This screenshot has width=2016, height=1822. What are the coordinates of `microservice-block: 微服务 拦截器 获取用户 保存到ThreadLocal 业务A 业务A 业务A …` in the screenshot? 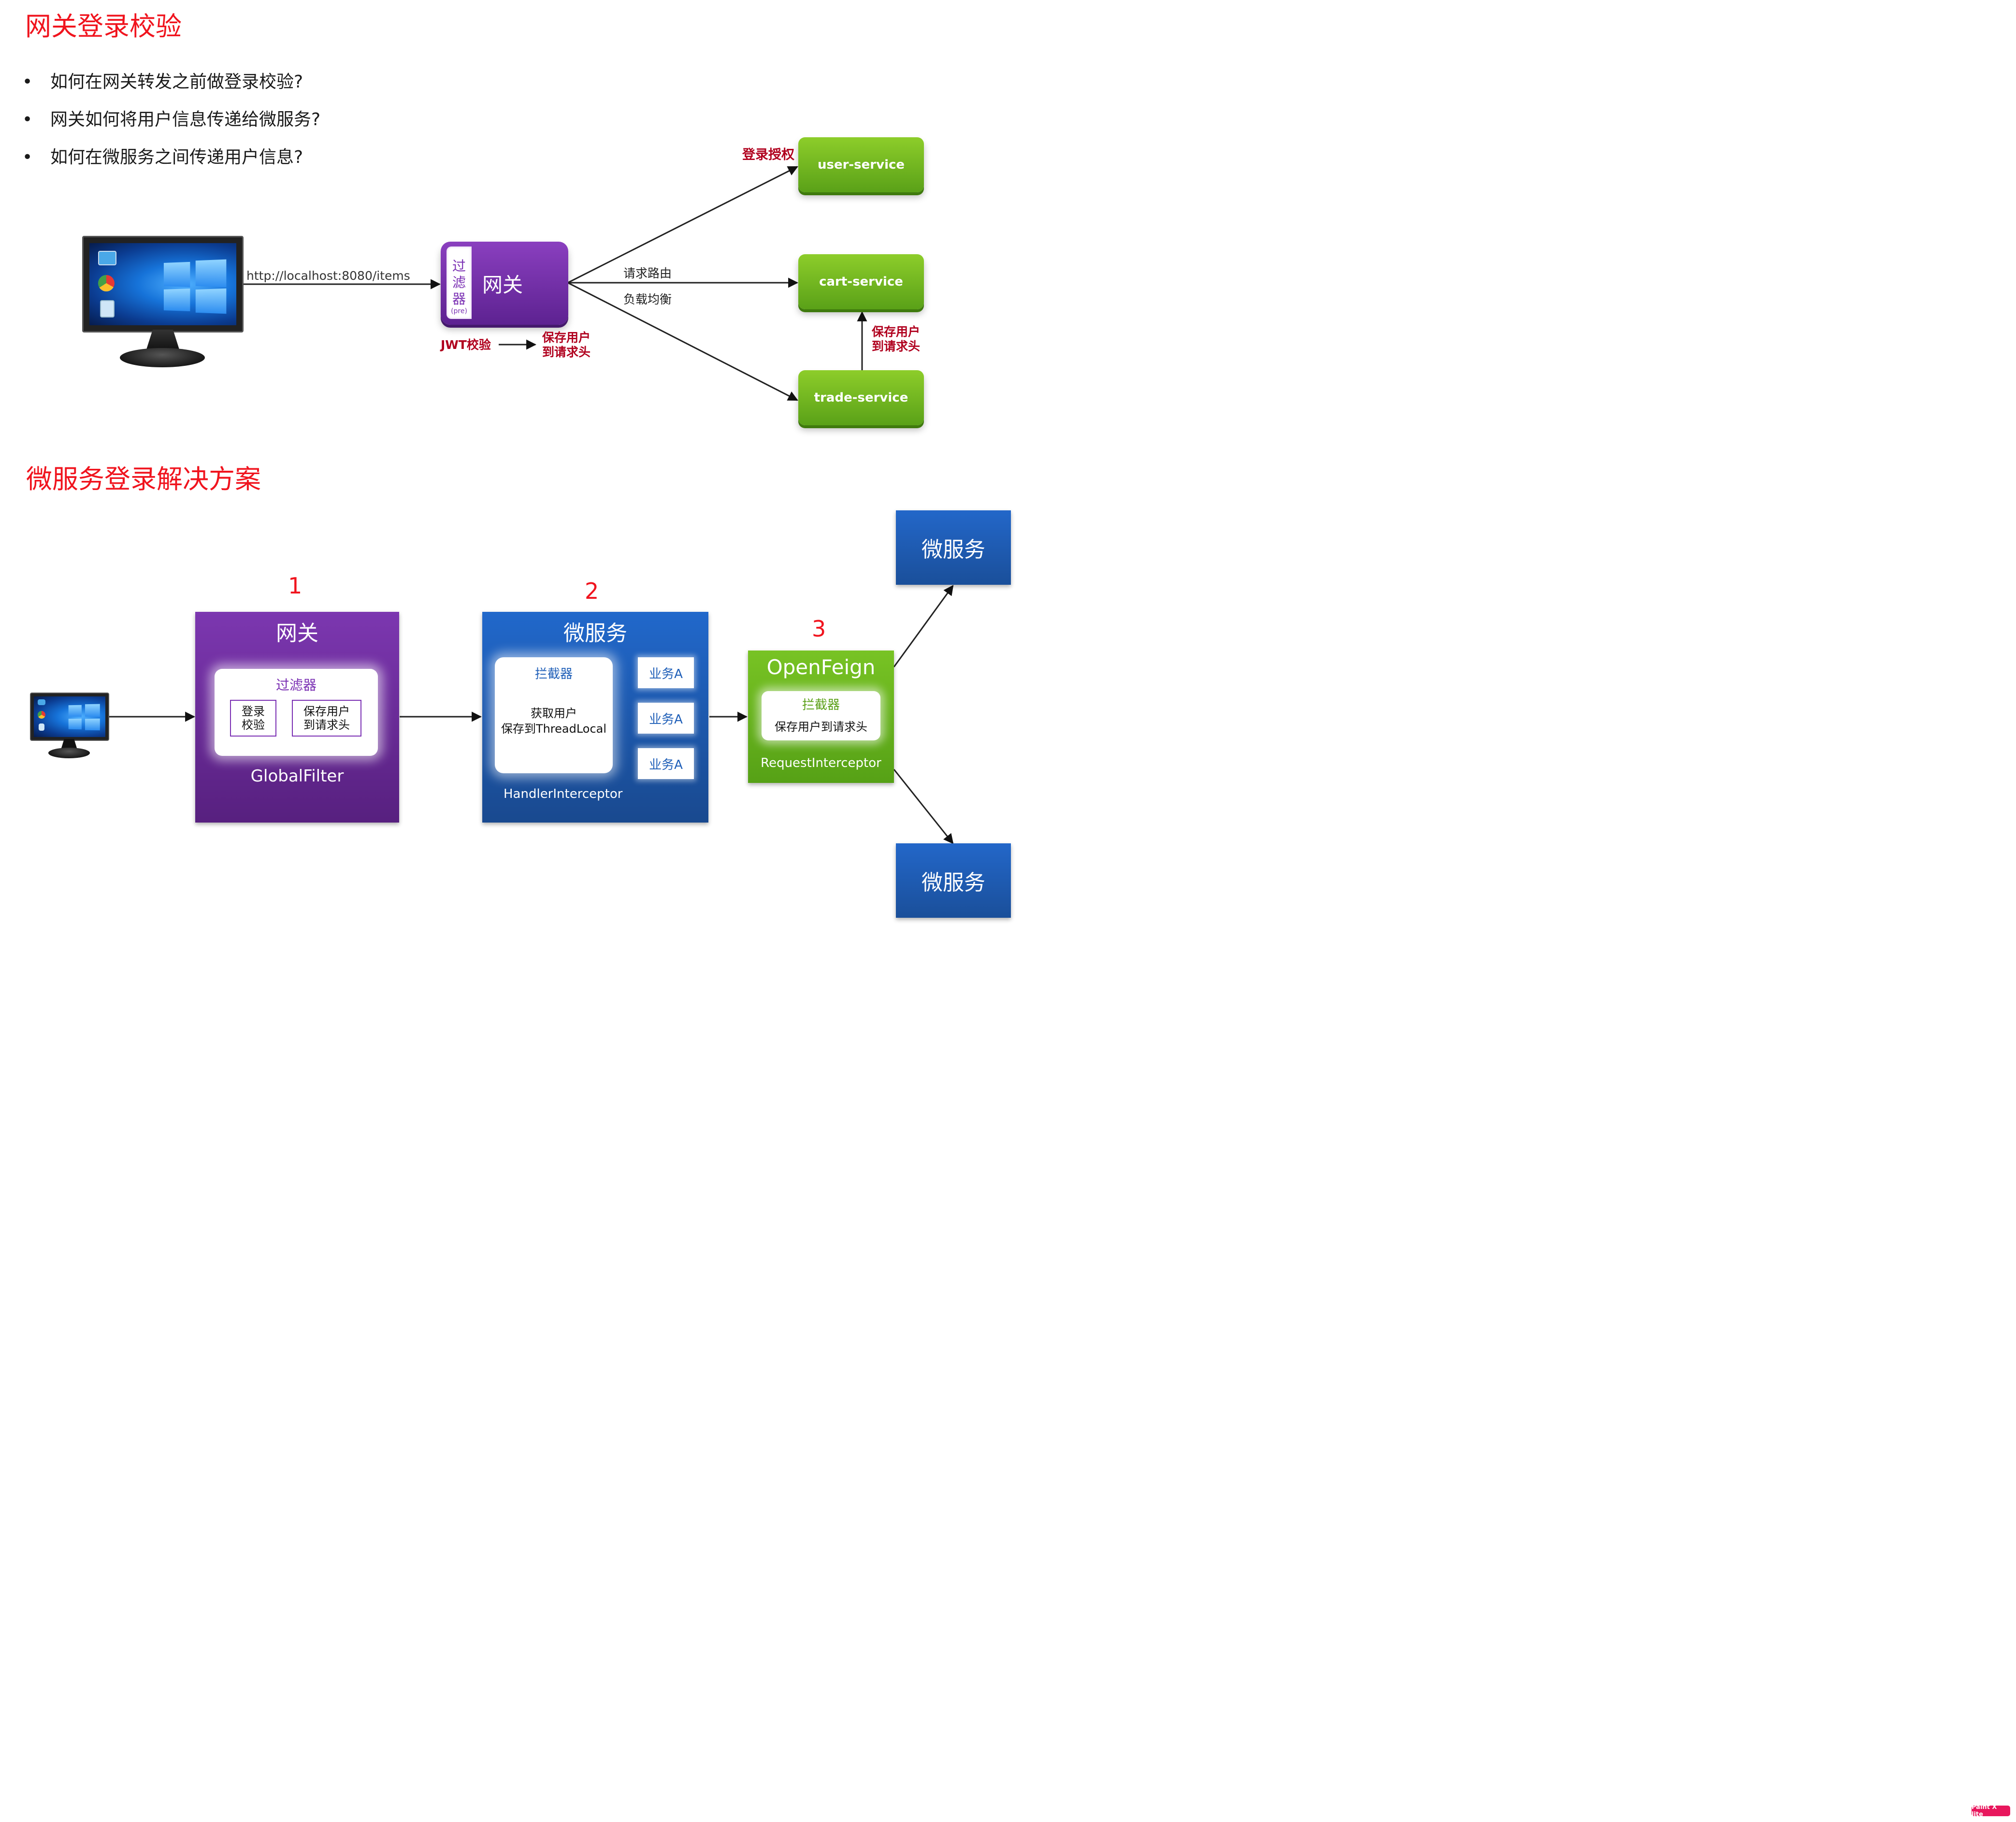 It's located at (595, 717).